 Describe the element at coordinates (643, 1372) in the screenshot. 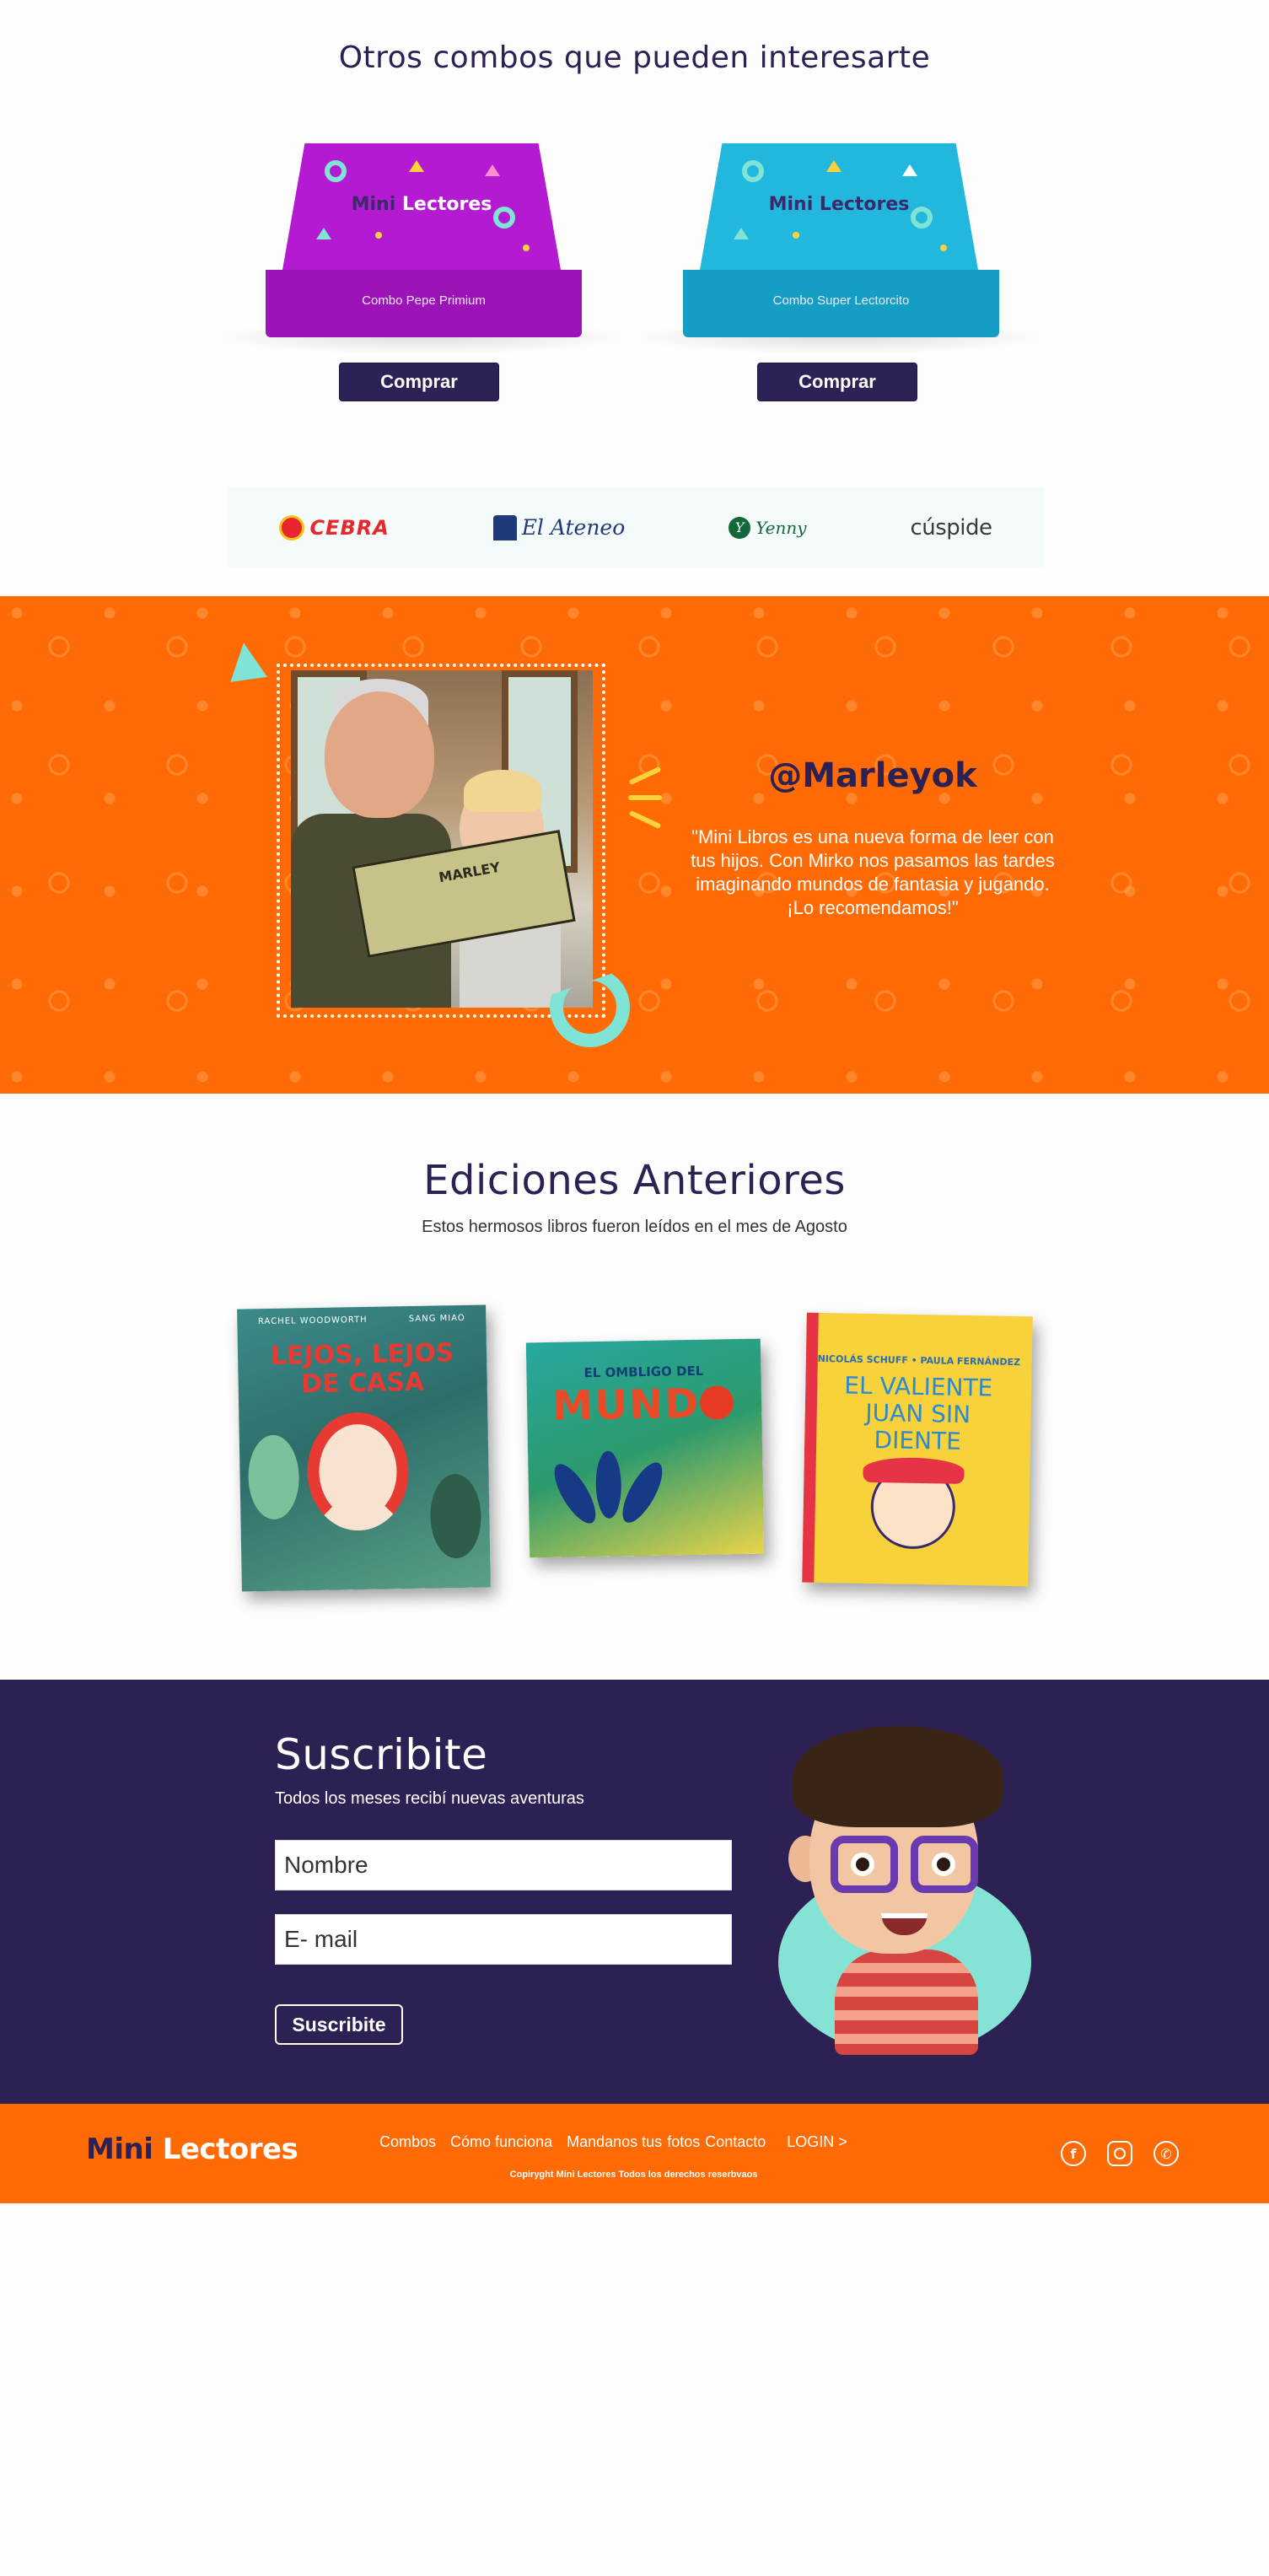

I see `book-title: EL OMBLIGO DEL` at that location.